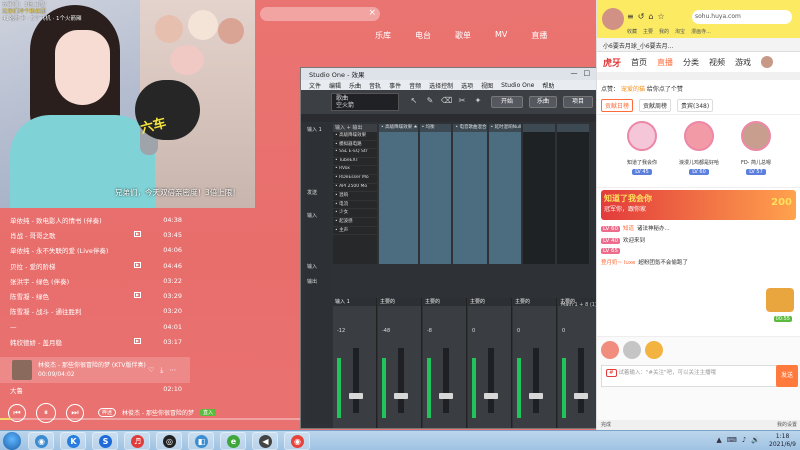 The image size is (800, 450). I want to click on menu-item: 视图, so click(487, 85).